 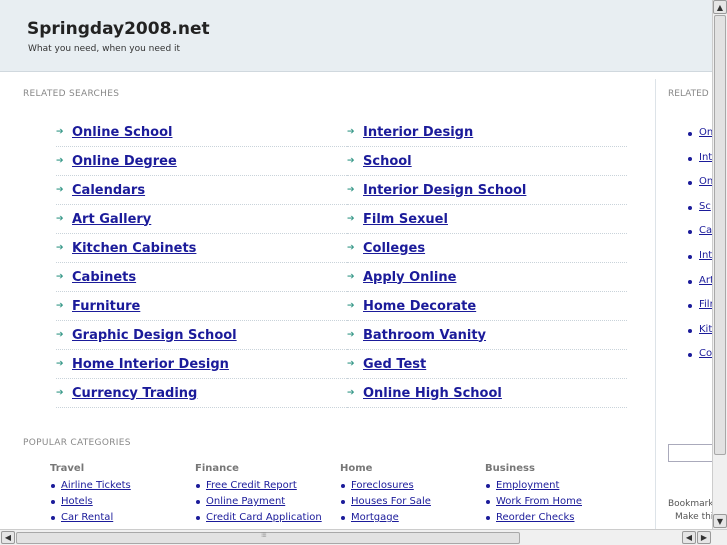 I want to click on related-search-link: Home Interior Design, so click(x=150, y=364).